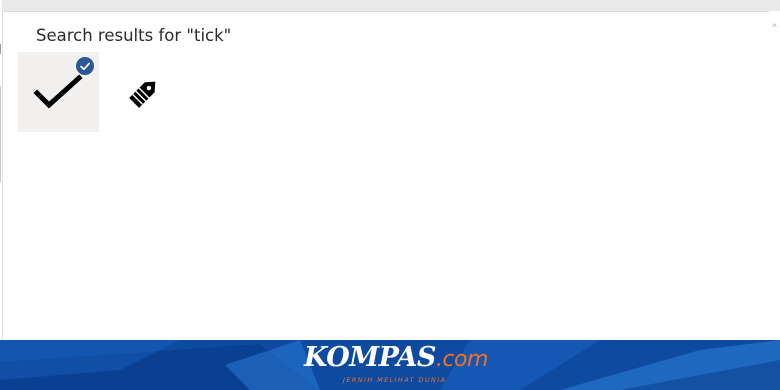 This screenshot has width=780, height=390. I want to click on tag-icon, so click(142, 94).